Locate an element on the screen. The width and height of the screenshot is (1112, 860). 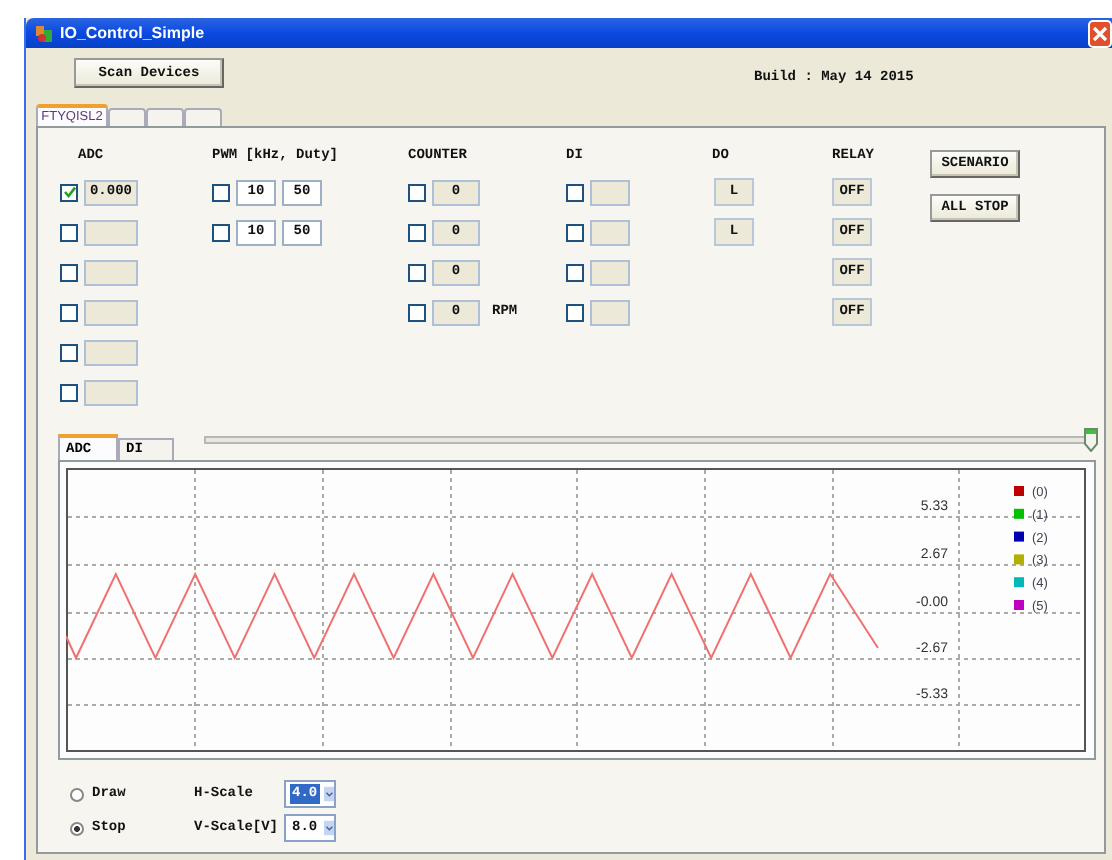
slider-thumb is located at coordinates (1091, 440).